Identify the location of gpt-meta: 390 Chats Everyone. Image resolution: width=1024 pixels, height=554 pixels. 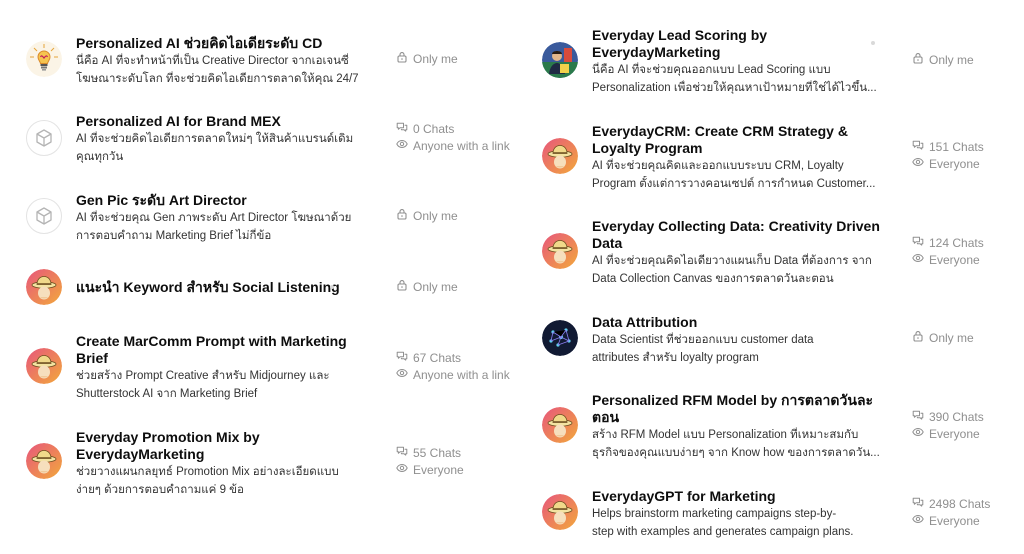
(968, 426).